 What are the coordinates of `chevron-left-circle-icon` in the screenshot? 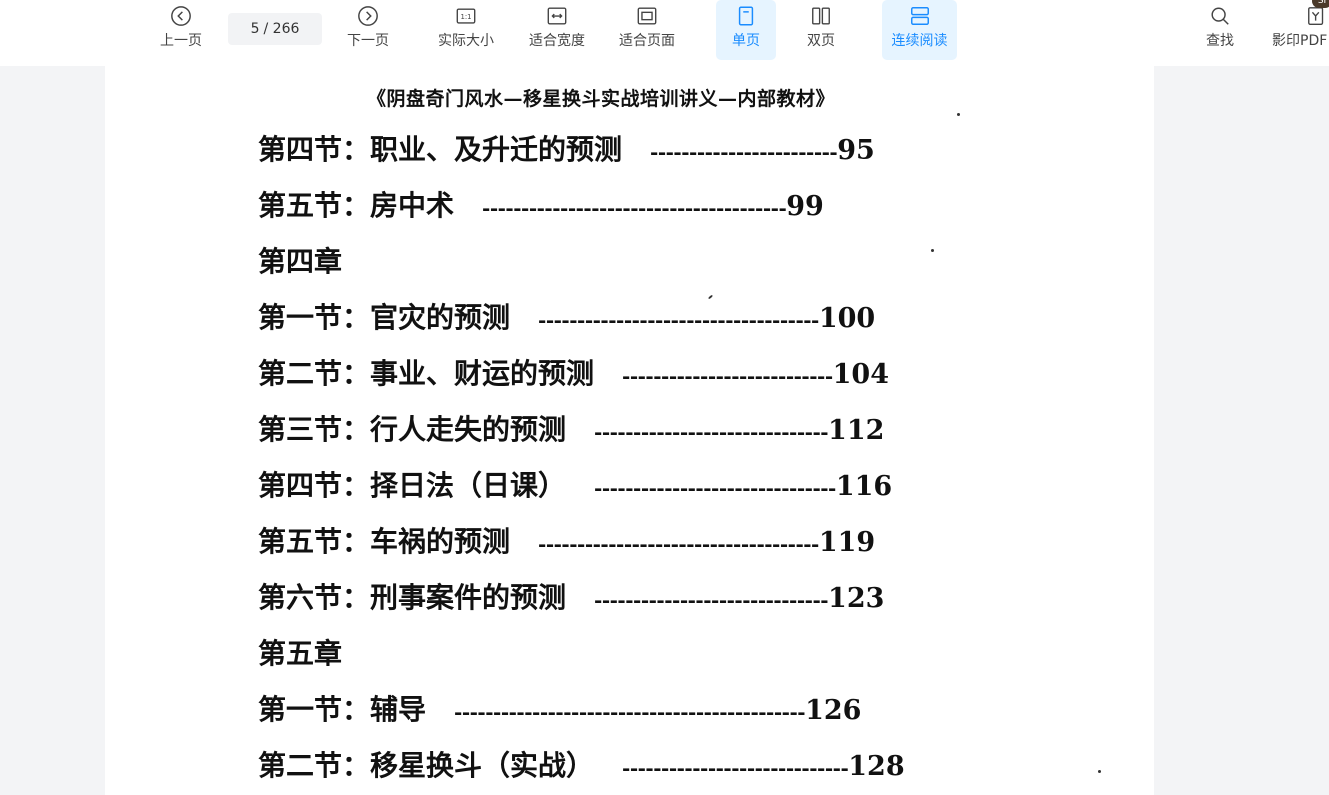 It's located at (181, 16).